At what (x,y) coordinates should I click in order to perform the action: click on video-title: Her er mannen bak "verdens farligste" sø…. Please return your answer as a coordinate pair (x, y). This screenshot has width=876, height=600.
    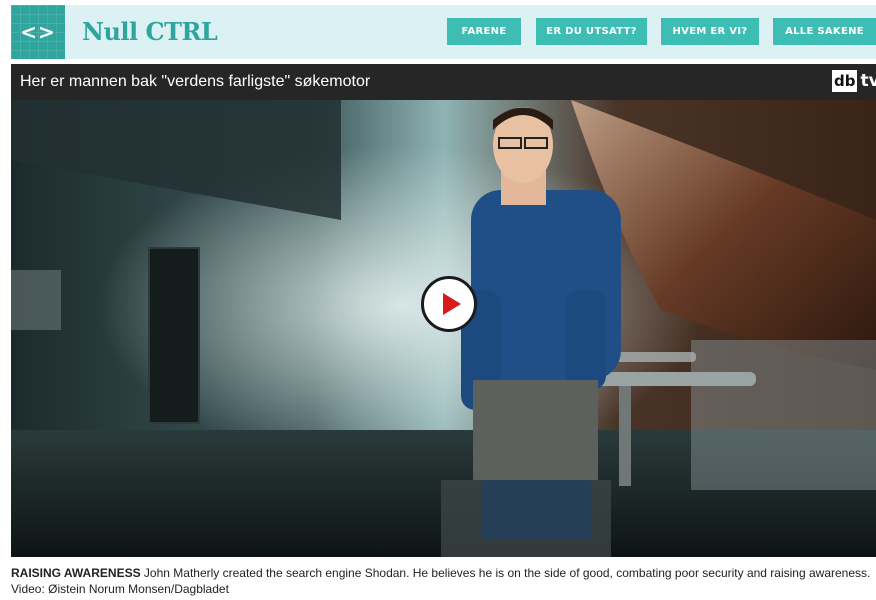
    Looking at the image, I should click on (195, 82).